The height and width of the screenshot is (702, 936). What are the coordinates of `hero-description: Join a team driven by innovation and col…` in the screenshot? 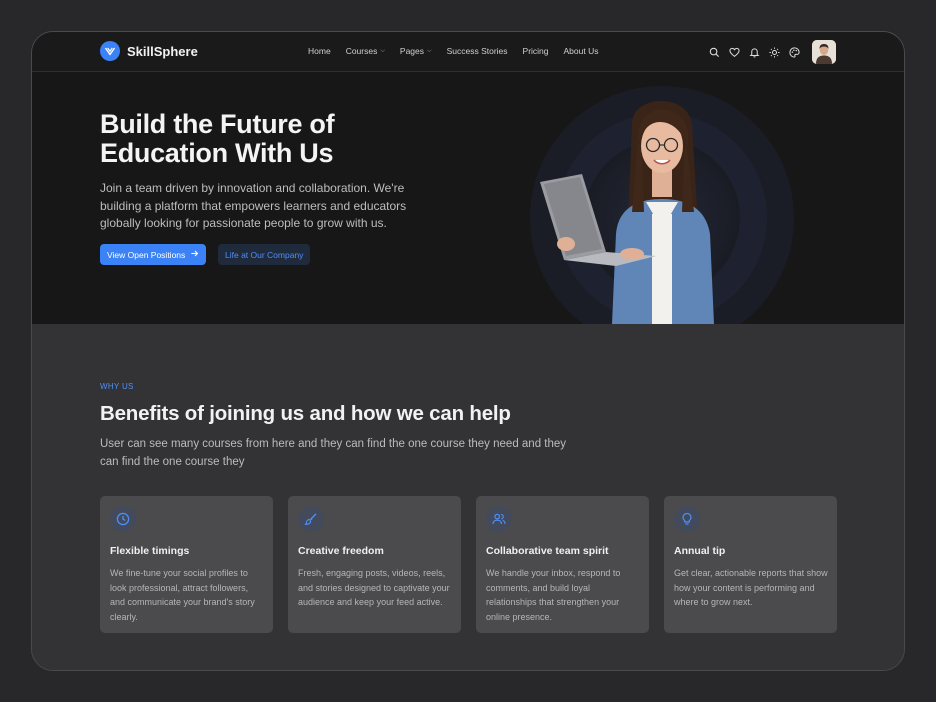 It's located at (253, 205).